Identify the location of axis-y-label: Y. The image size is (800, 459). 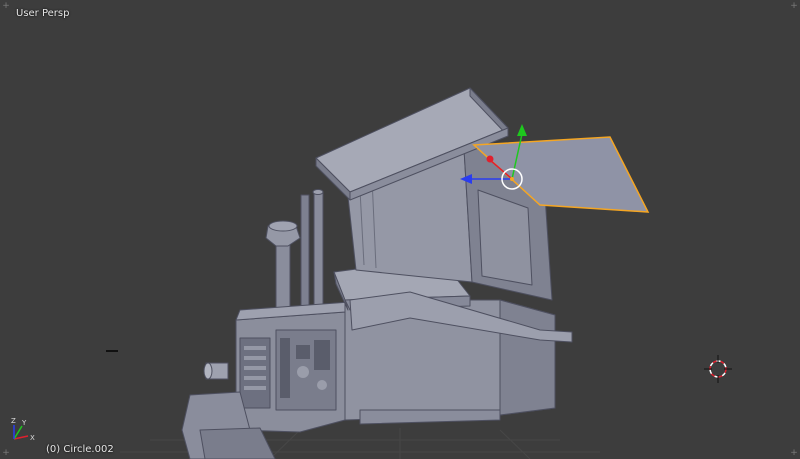
(24, 423).